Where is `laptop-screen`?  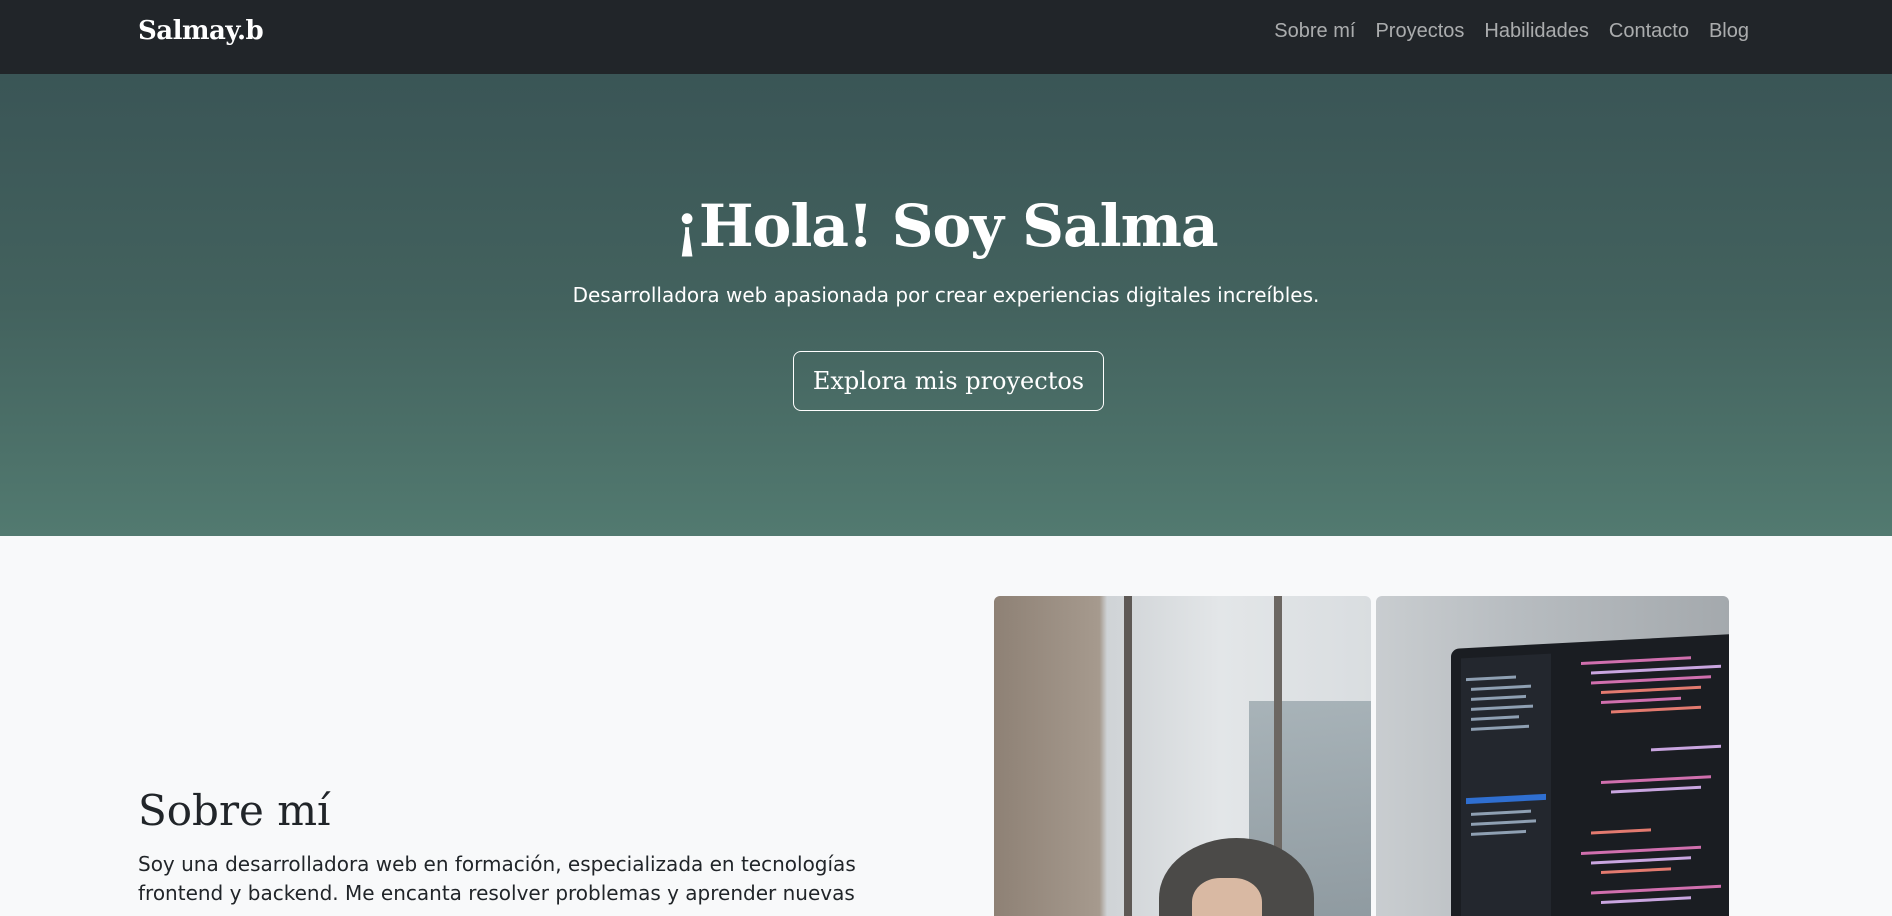
laptop-screen is located at coordinates (1590, 774).